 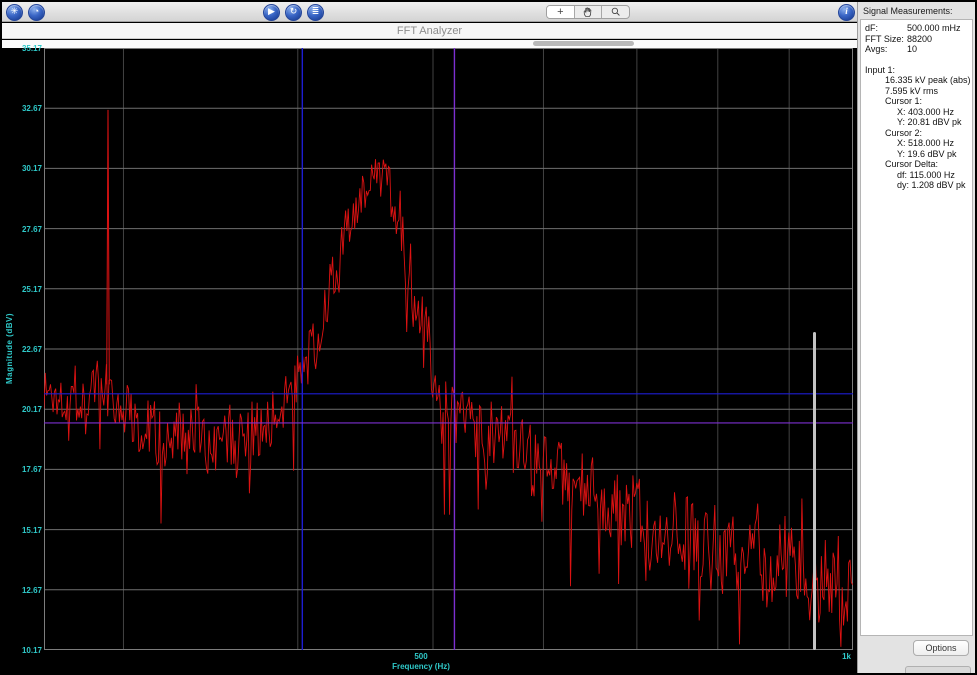 What do you see at coordinates (904, 101) in the screenshot?
I see `measurement-row: Cursor 1:` at bounding box center [904, 101].